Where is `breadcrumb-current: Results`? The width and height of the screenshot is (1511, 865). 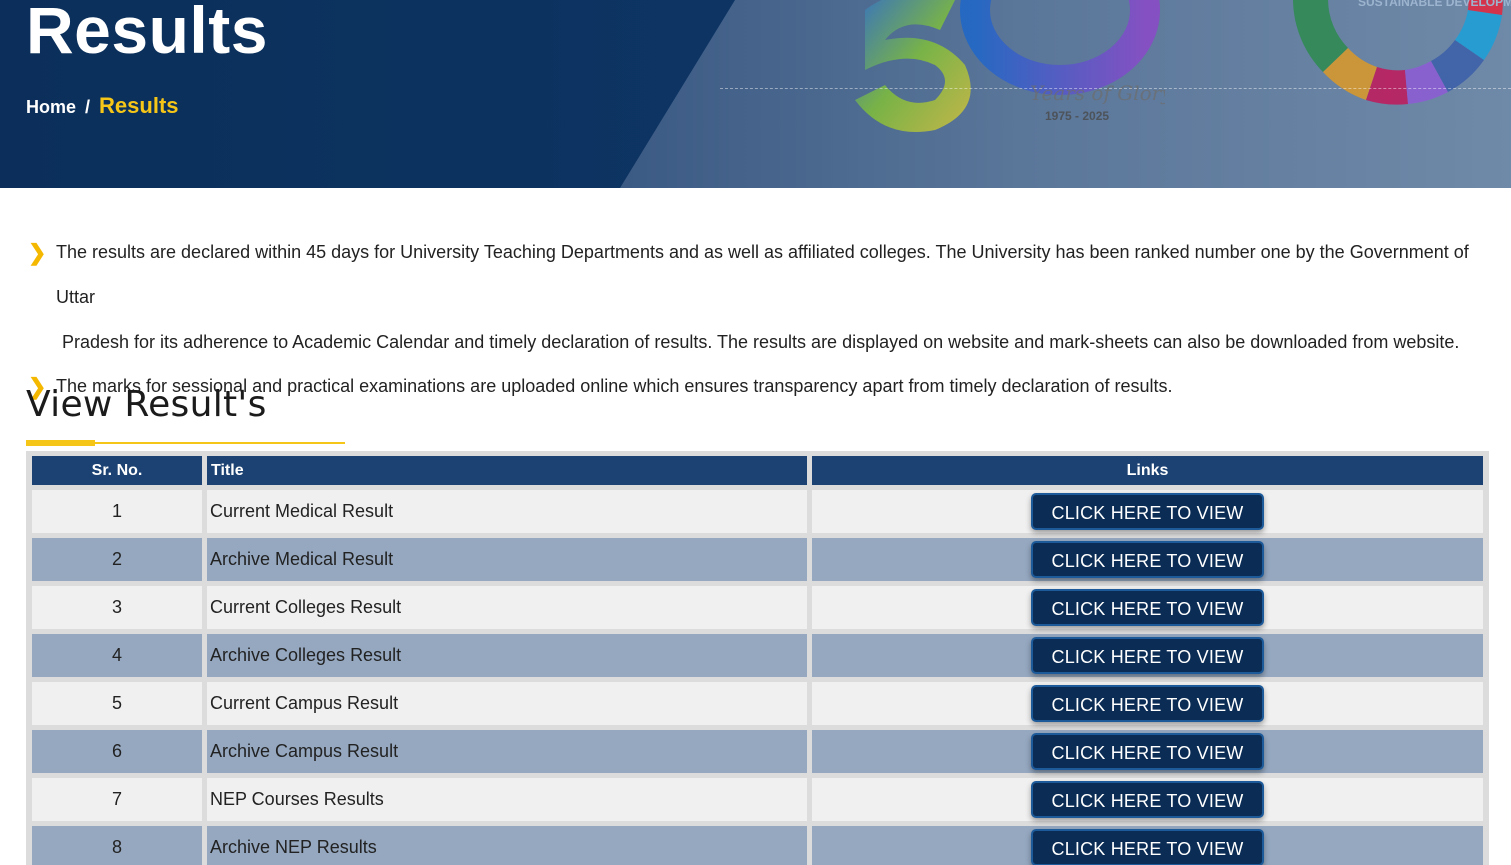 breadcrumb-current: Results is located at coordinates (139, 105).